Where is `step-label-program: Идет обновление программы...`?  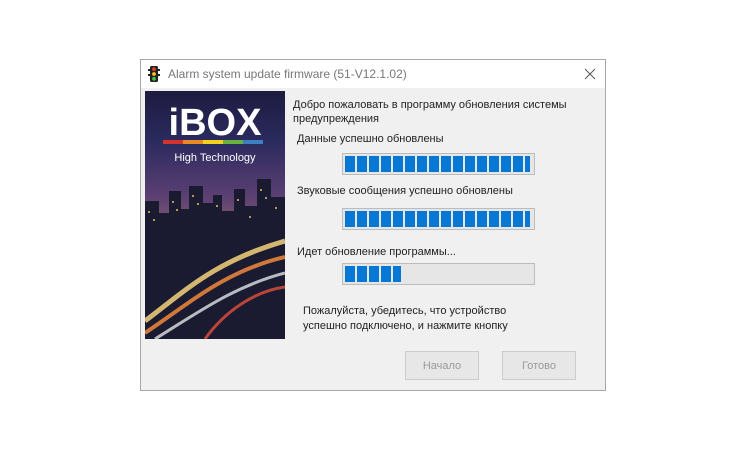 step-label-program: Идет обновление программы... is located at coordinates (376, 252).